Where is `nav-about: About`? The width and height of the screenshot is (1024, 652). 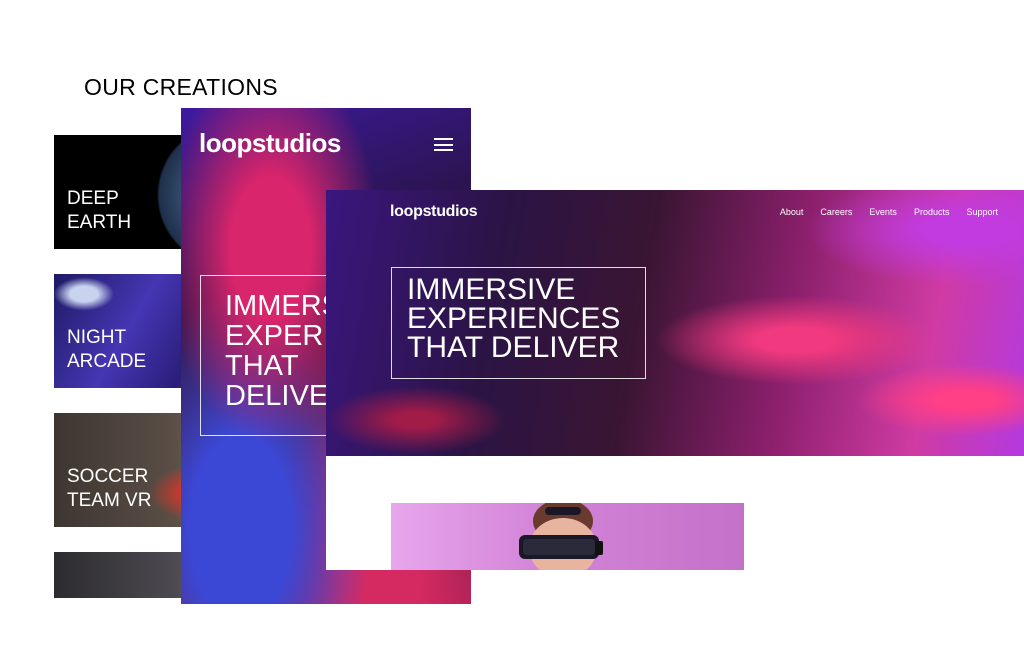 nav-about: About is located at coordinates (792, 212).